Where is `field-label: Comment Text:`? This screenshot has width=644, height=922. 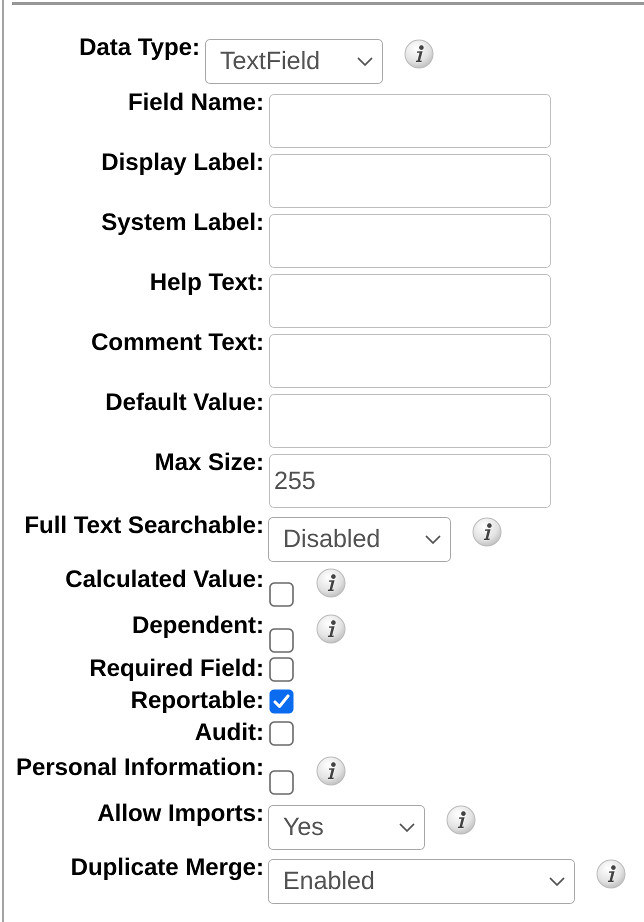 field-label: Comment Text: is located at coordinates (177, 343).